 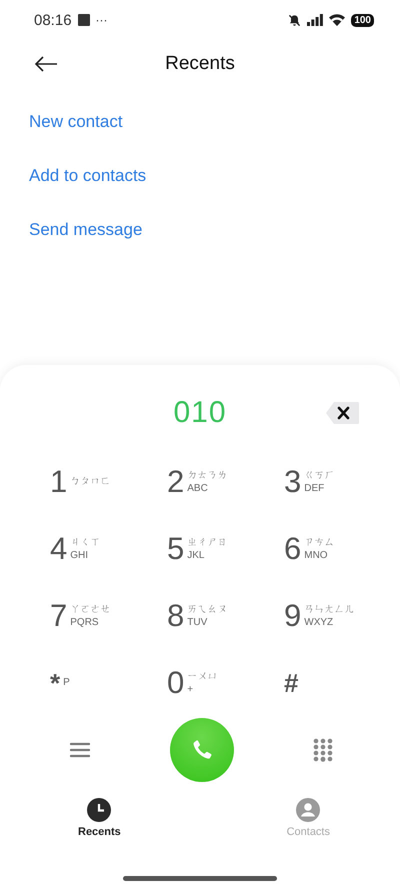 I want to click on nav-tab: Recents, so click(x=99, y=818).